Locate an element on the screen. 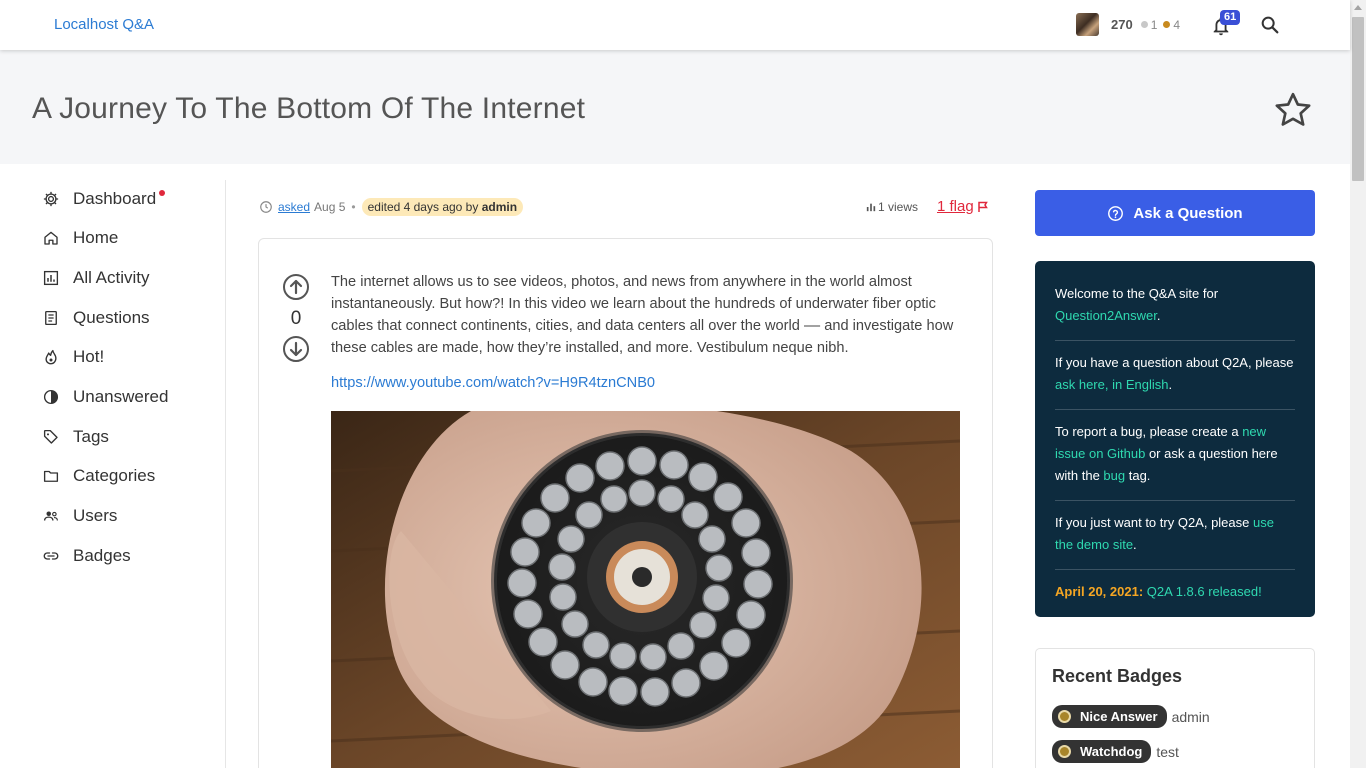  sidebar-item-label: Questions is located at coordinates (111, 317).